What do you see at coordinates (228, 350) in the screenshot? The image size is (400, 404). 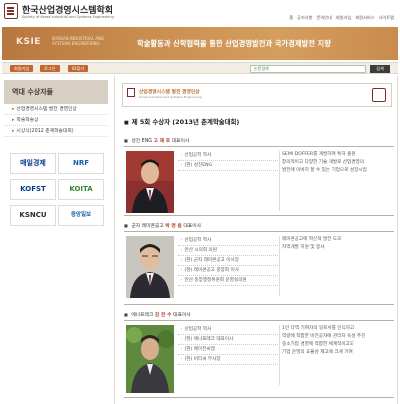 I see `info-row: (현) 에이전씨엠` at bounding box center [228, 350].